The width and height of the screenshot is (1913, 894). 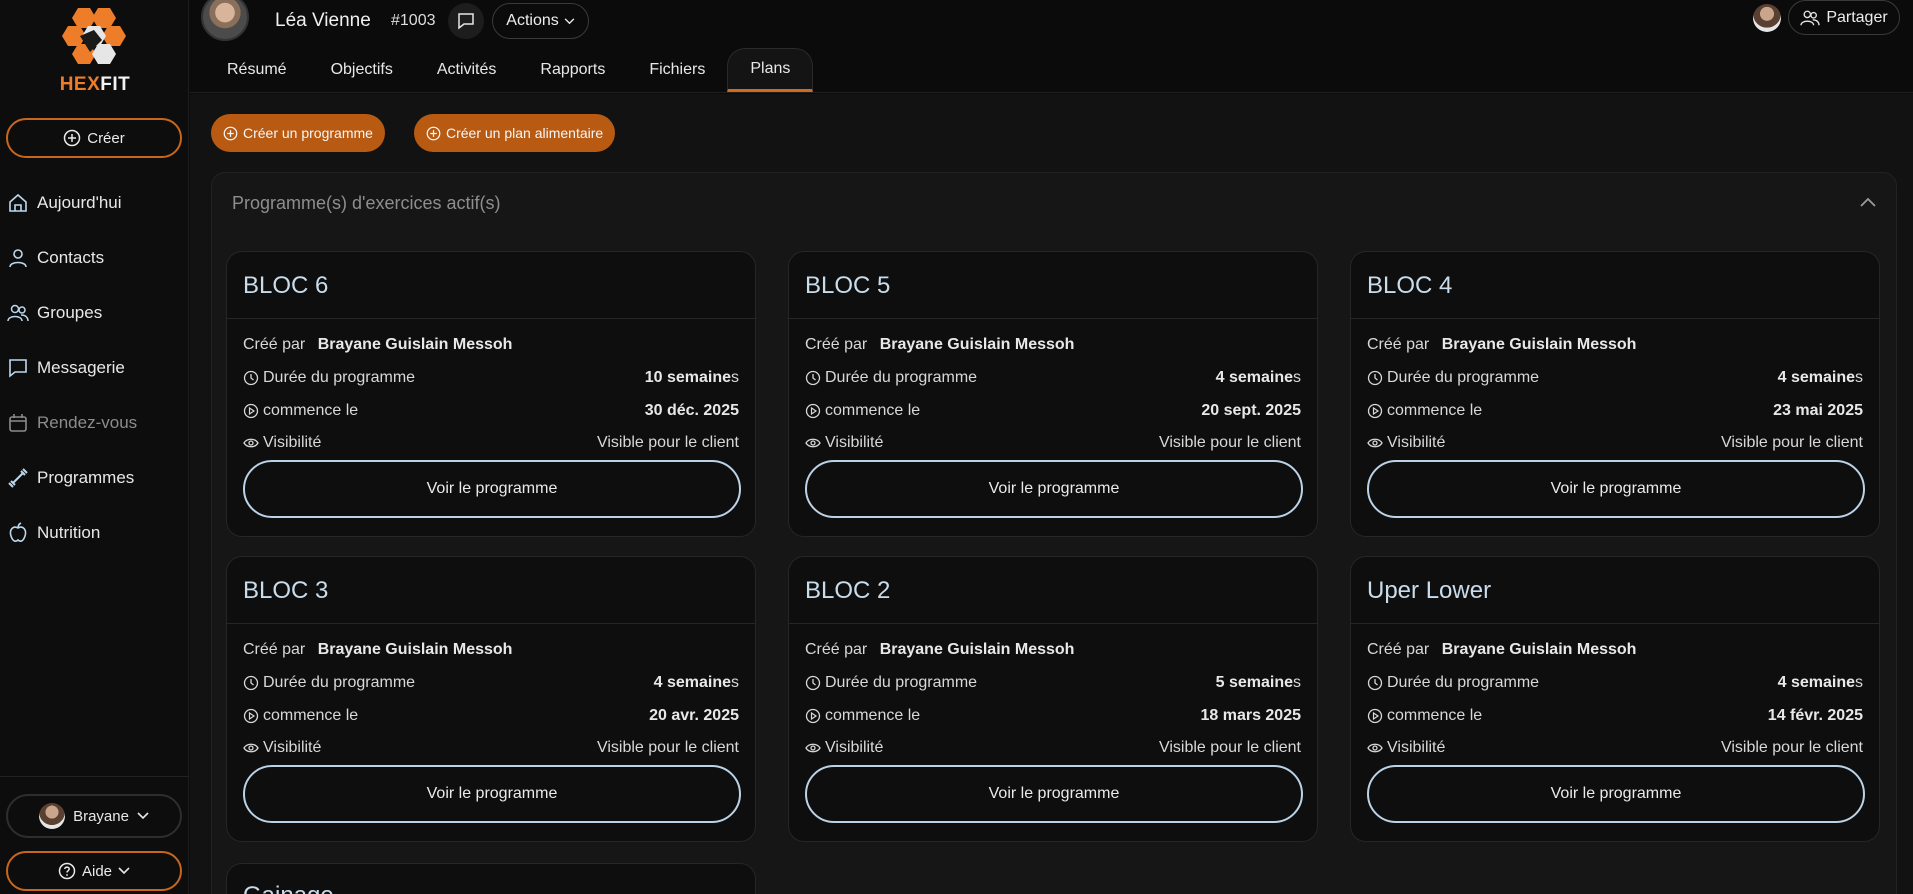 I want to click on sidebar-item-appointments: Rendez-vous, so click(x=94, y=422).